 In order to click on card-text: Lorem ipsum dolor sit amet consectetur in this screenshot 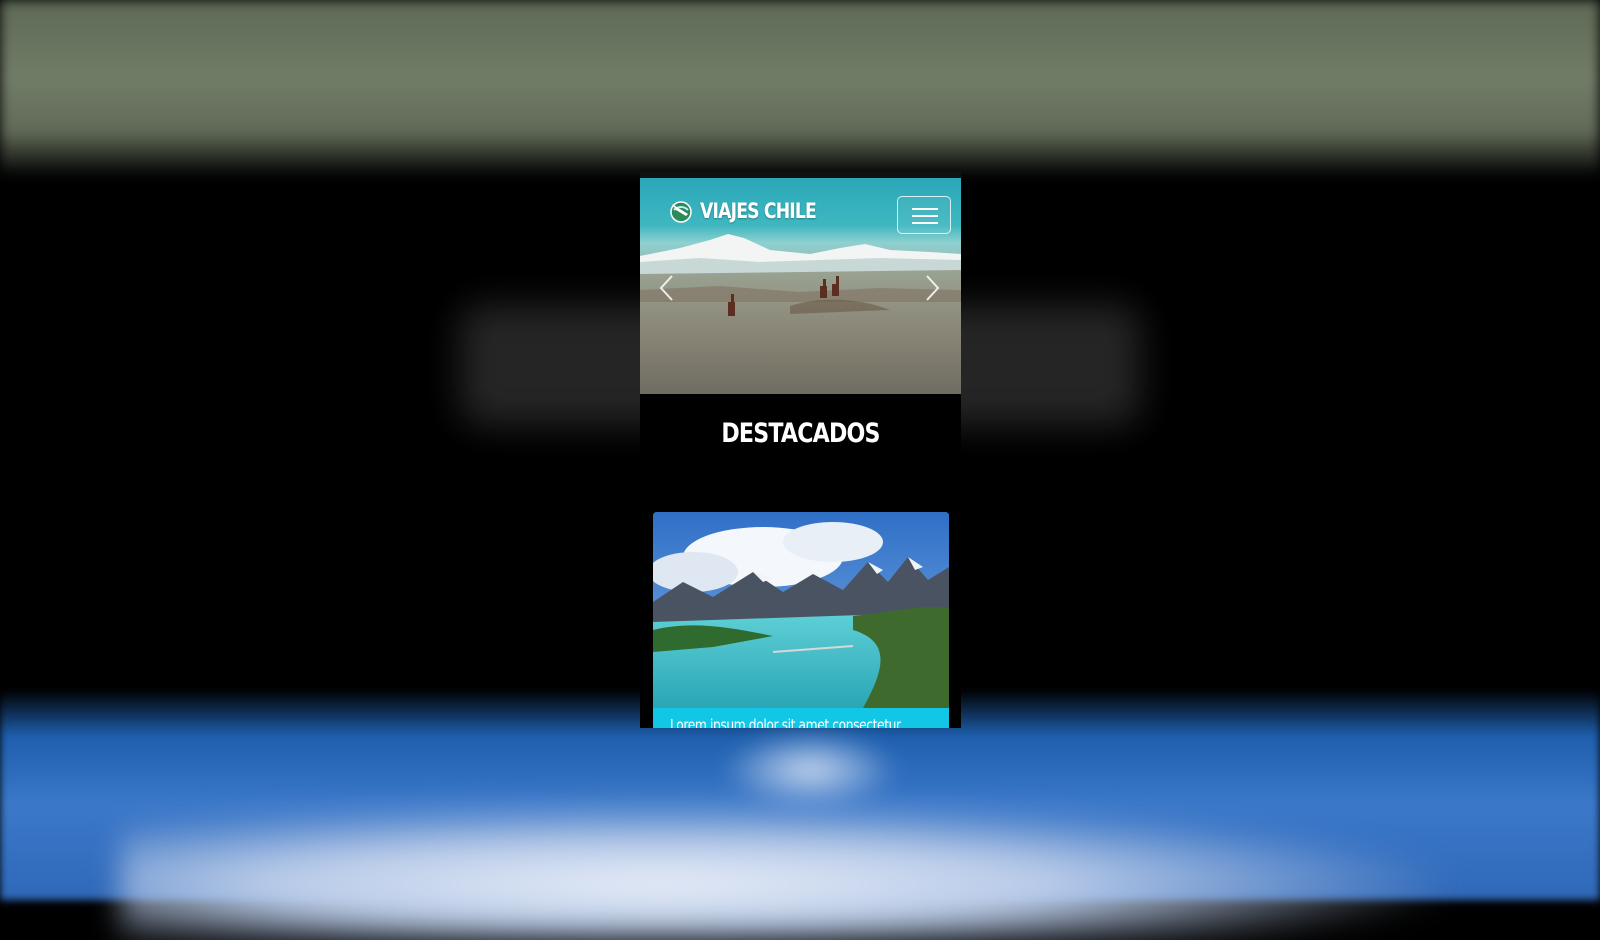, I will do `click(785, 722)`.